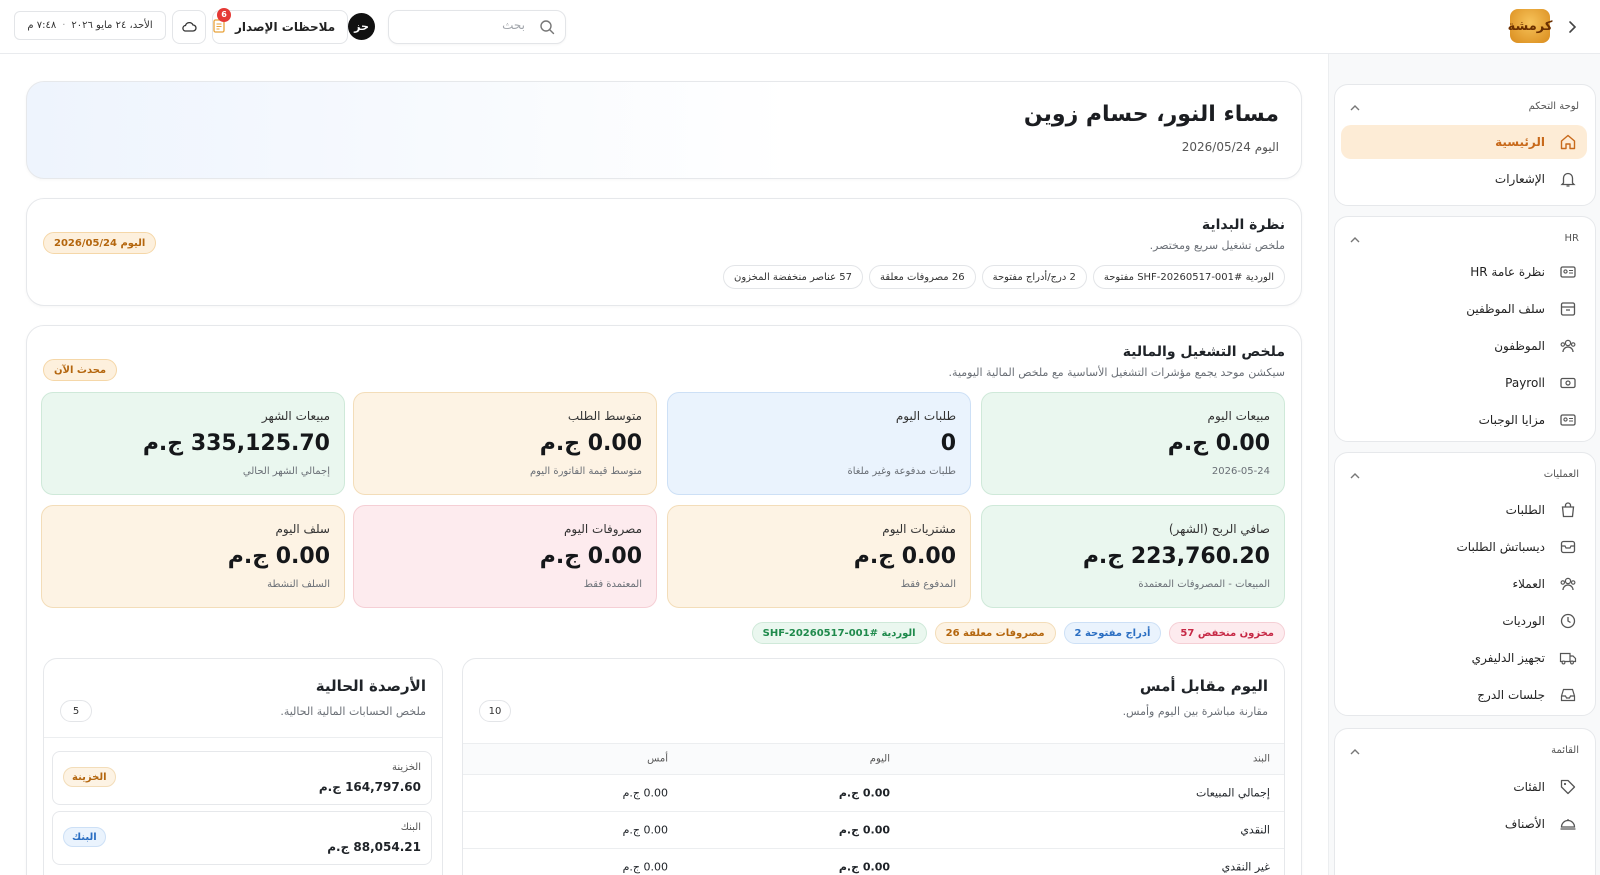  Describe the element at coordinates (1565, 750) in the screenshot. I see `sidebar-group-title: القائمة` at that location.